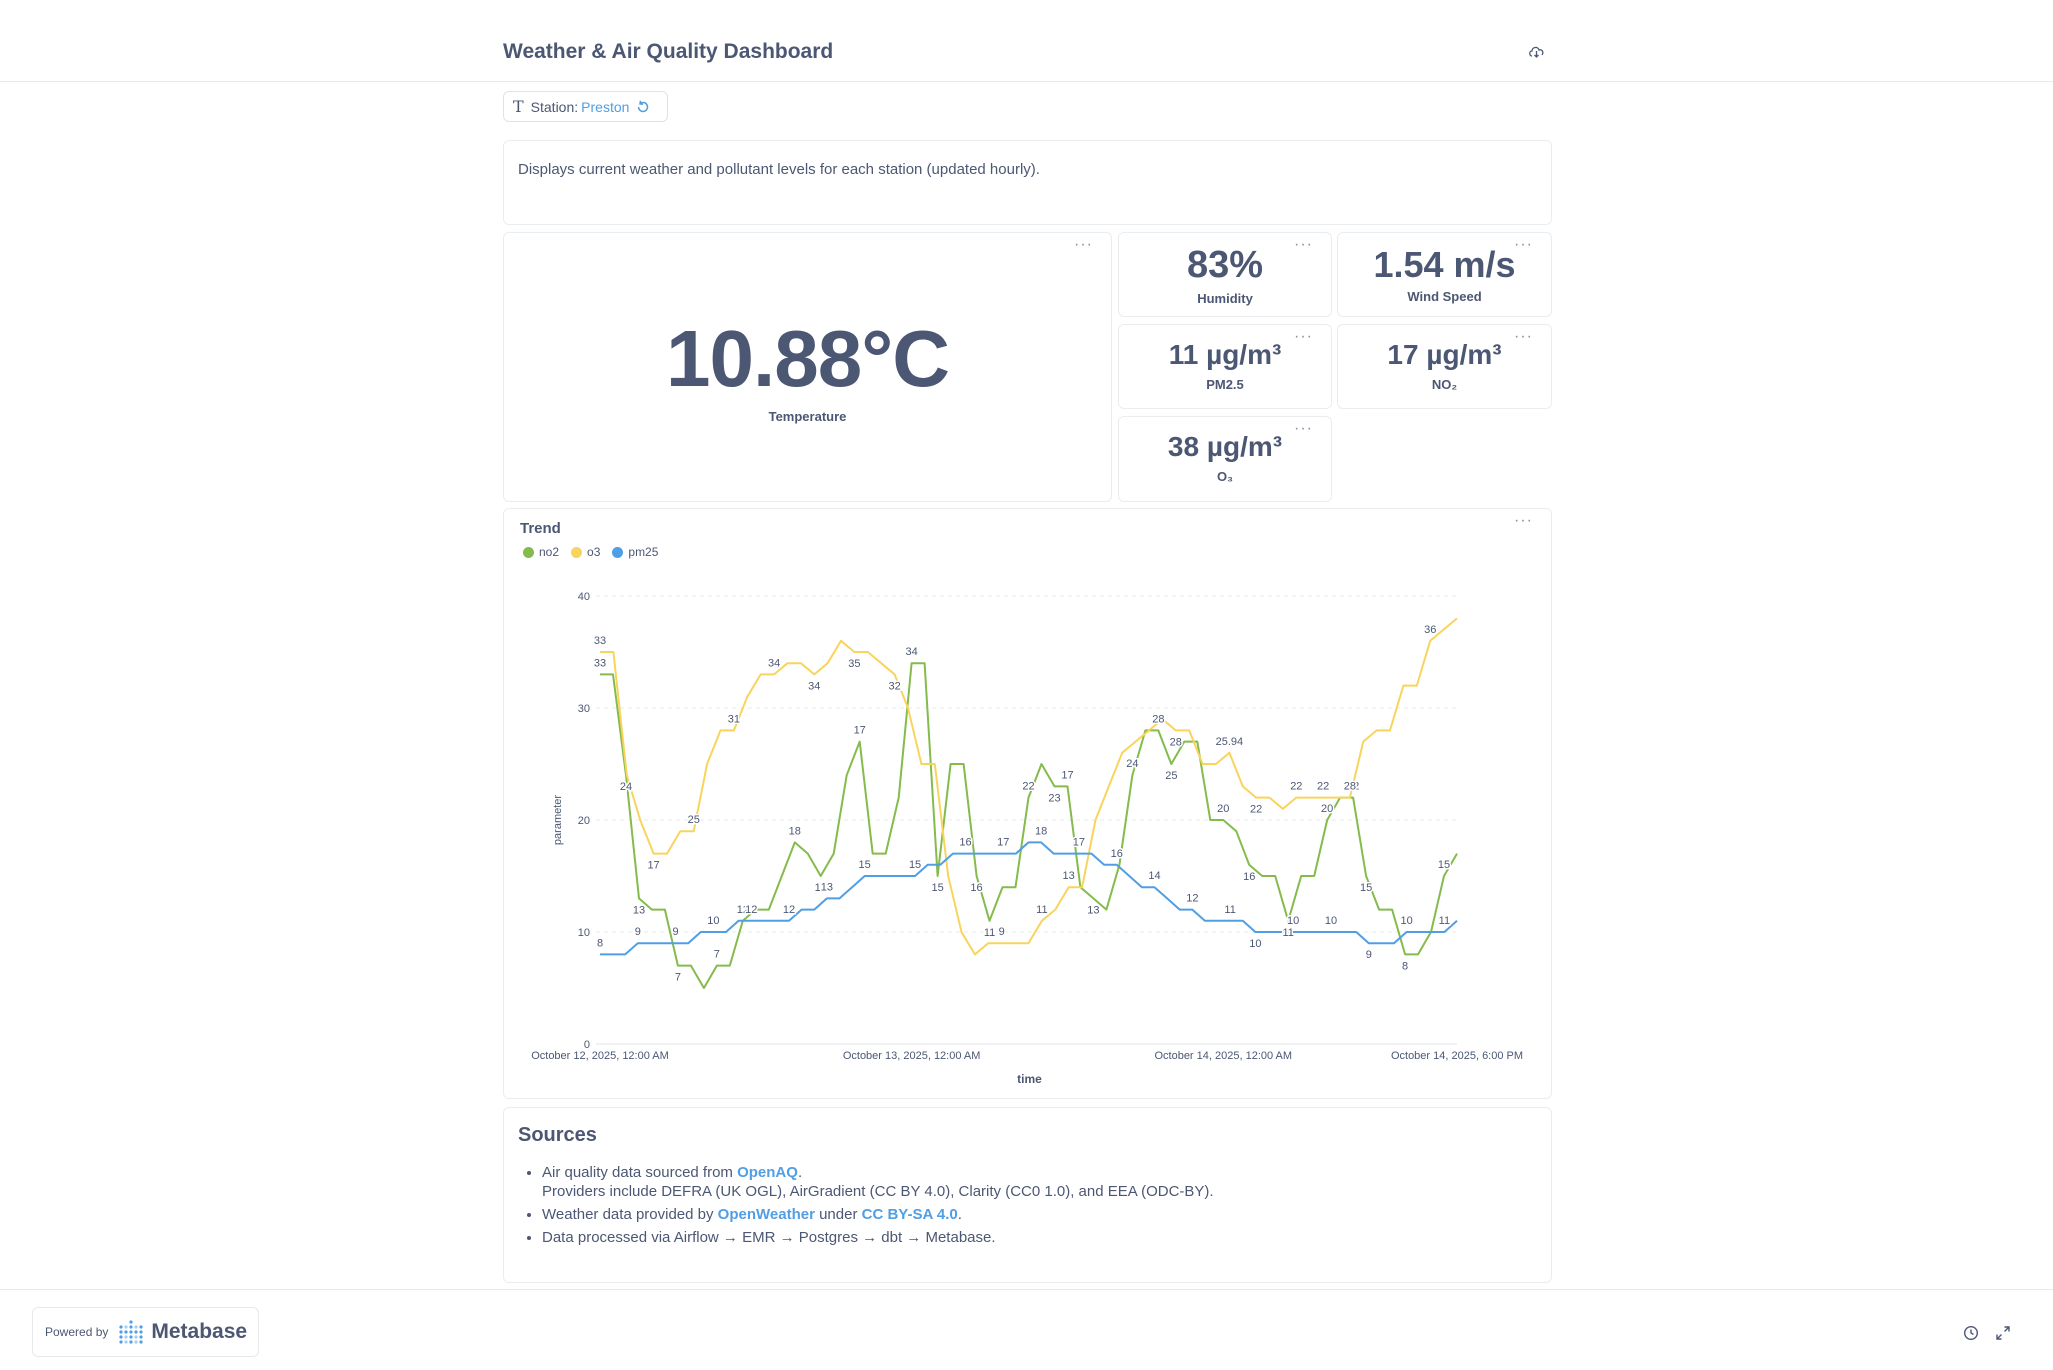  Describe the element at coordinates (766, 1214) in the screenshot. I see `openweather-link: OpenWeather` at that location.